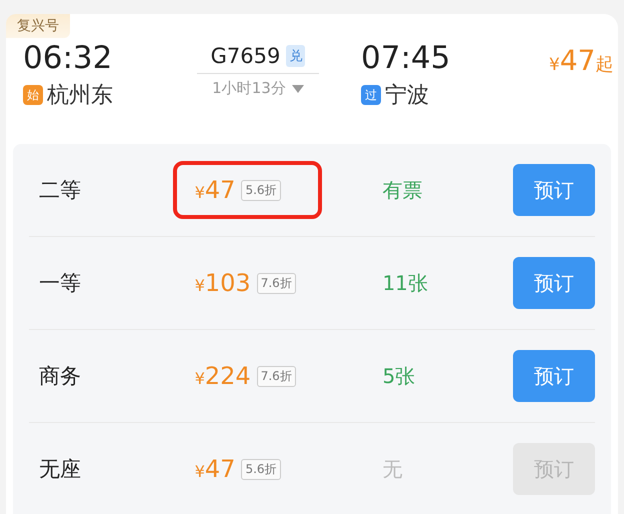  Describe the element at coordinates (399, 376) in the screenshot. I see `ticket-availability: 5张` at that location.